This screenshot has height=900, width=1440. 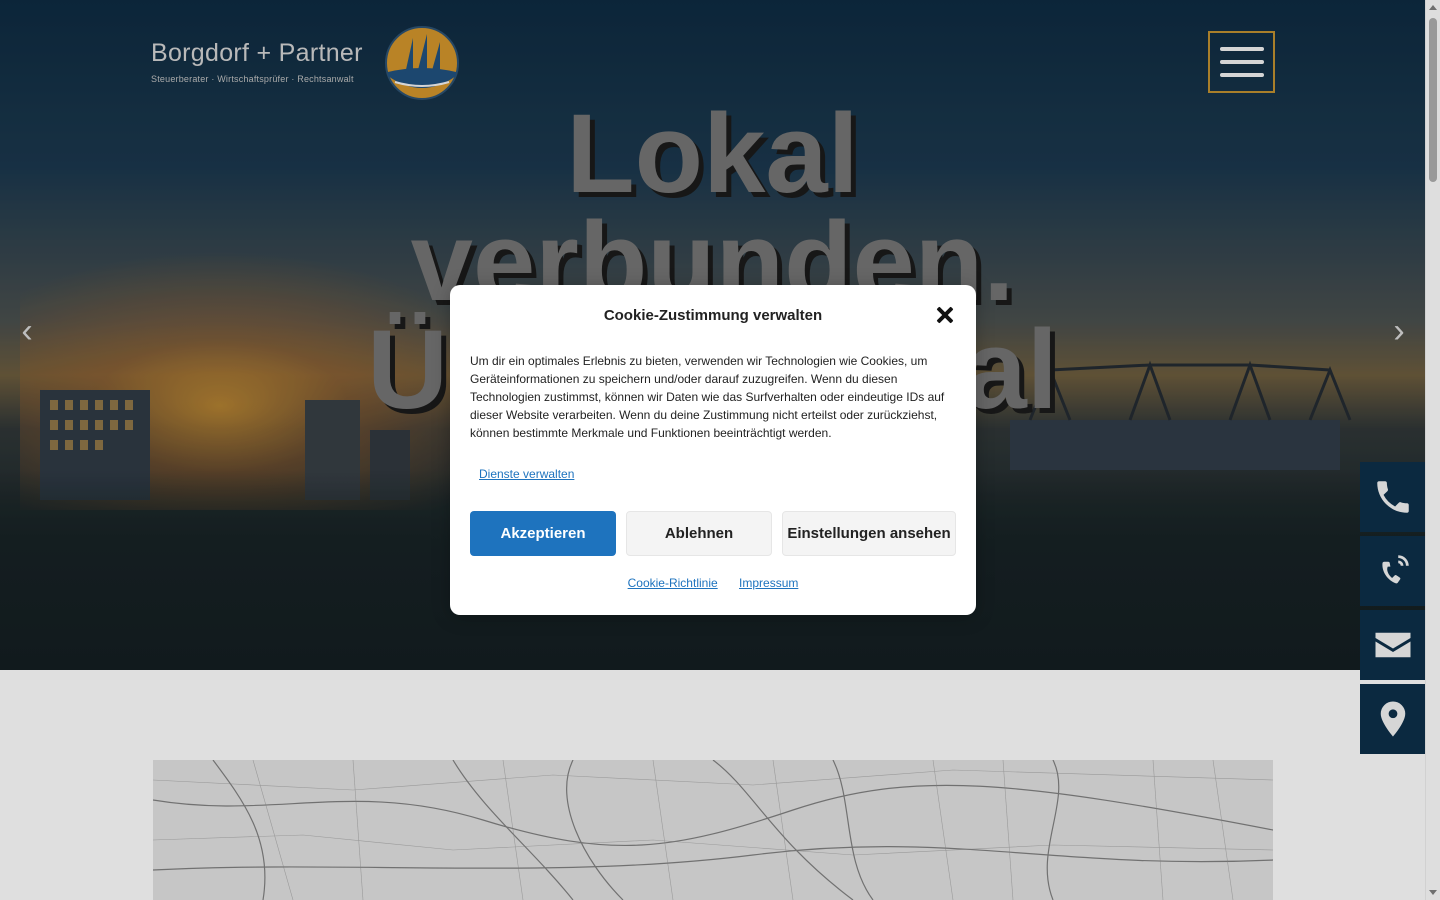 What do you see at coordinates (945, 316) in the screenshot?
I see `close-icon` at bounding box center [945, 316].